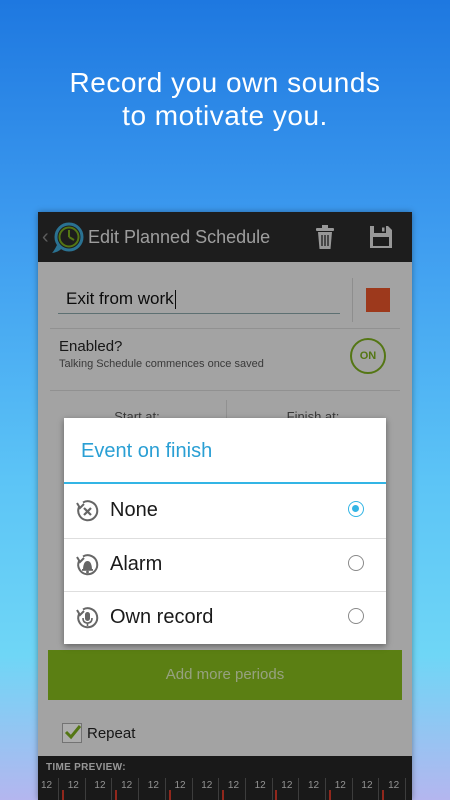 The height and width of the screenshot is (800, 450). I want to click on headline-line-2: to motivate you., so click(225, 115).